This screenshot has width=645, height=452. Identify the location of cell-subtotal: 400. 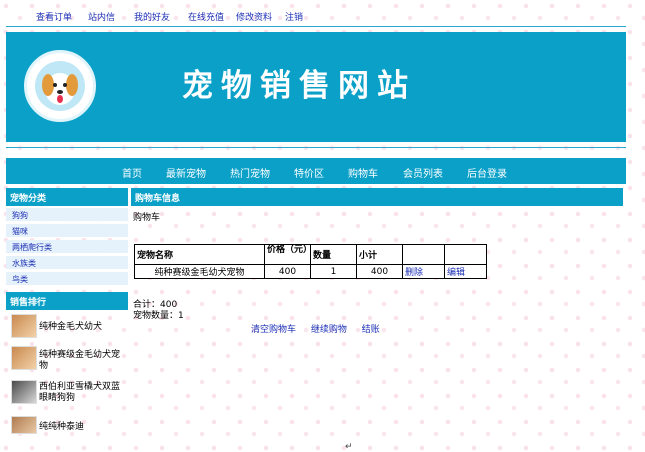
(379, 271).